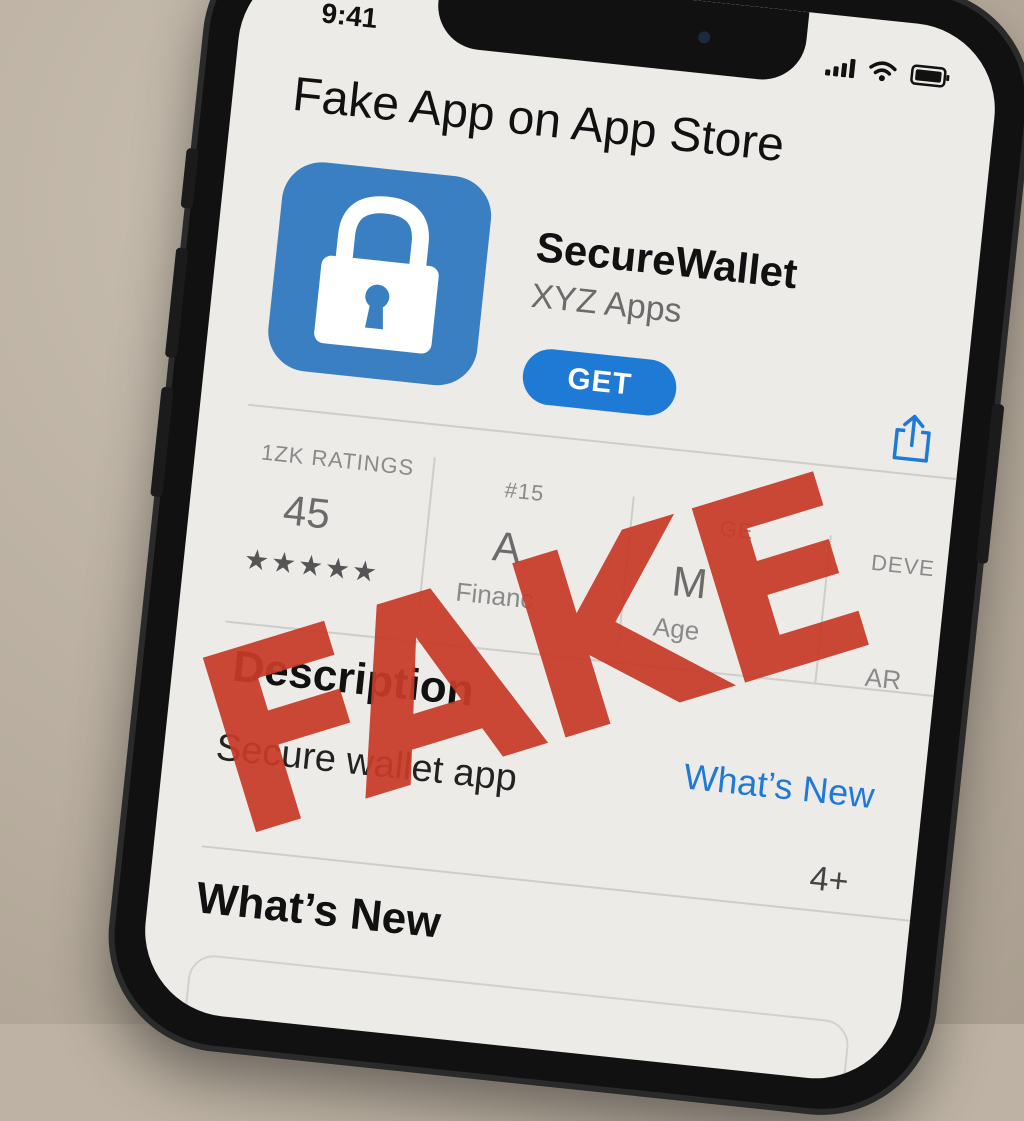 The height and width of the screenshot is (1121, 1024). What do you see at coordinates (829, 880) in the screenshot?
I see `age-rating: 4+` at bounding box center [829, 880].